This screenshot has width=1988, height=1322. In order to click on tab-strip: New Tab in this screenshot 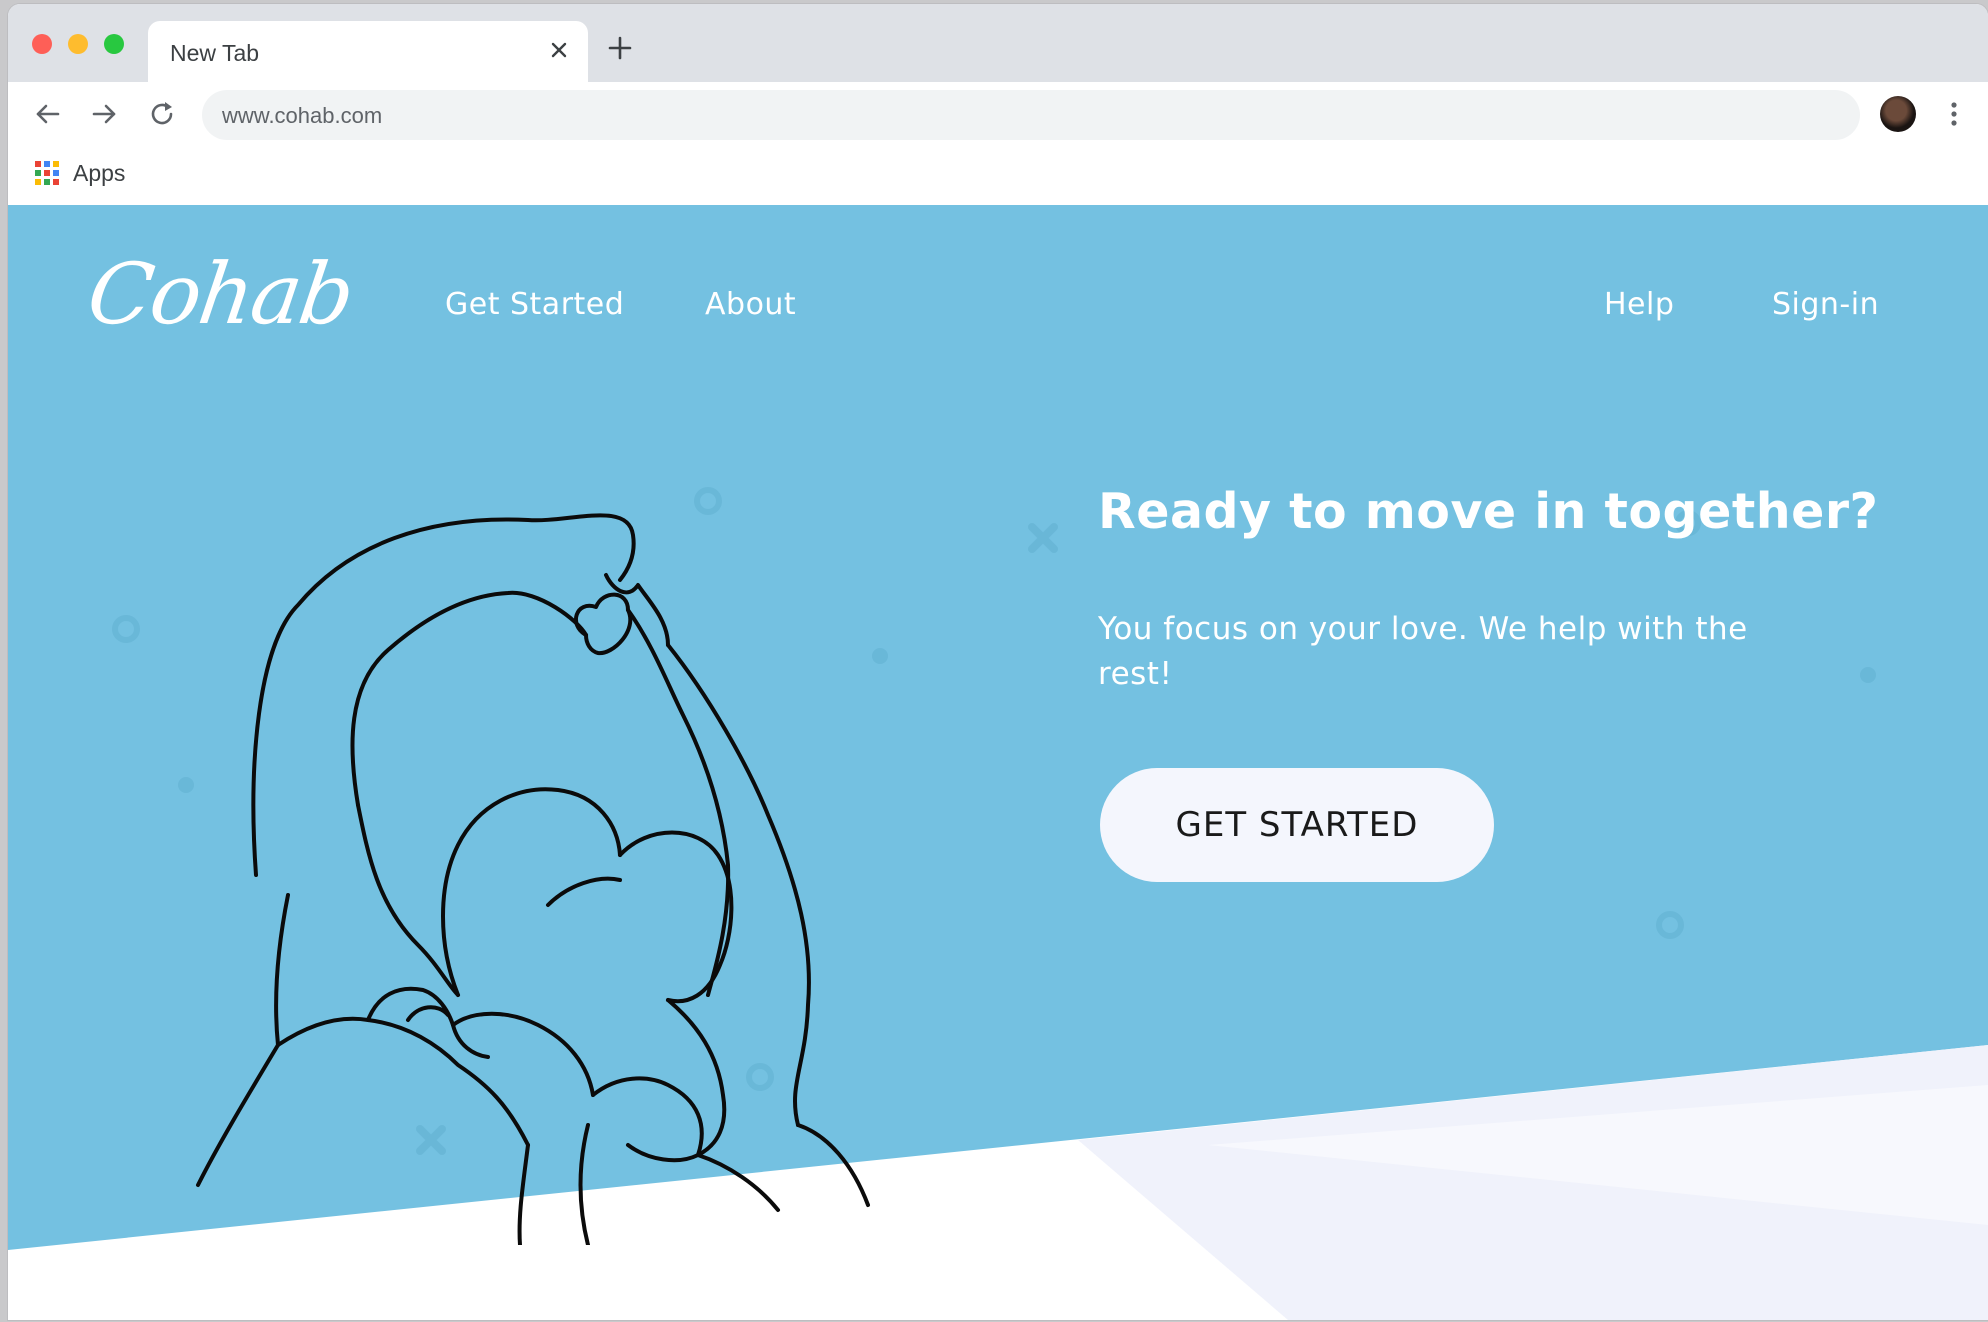, I will do `click(998, 43)`.